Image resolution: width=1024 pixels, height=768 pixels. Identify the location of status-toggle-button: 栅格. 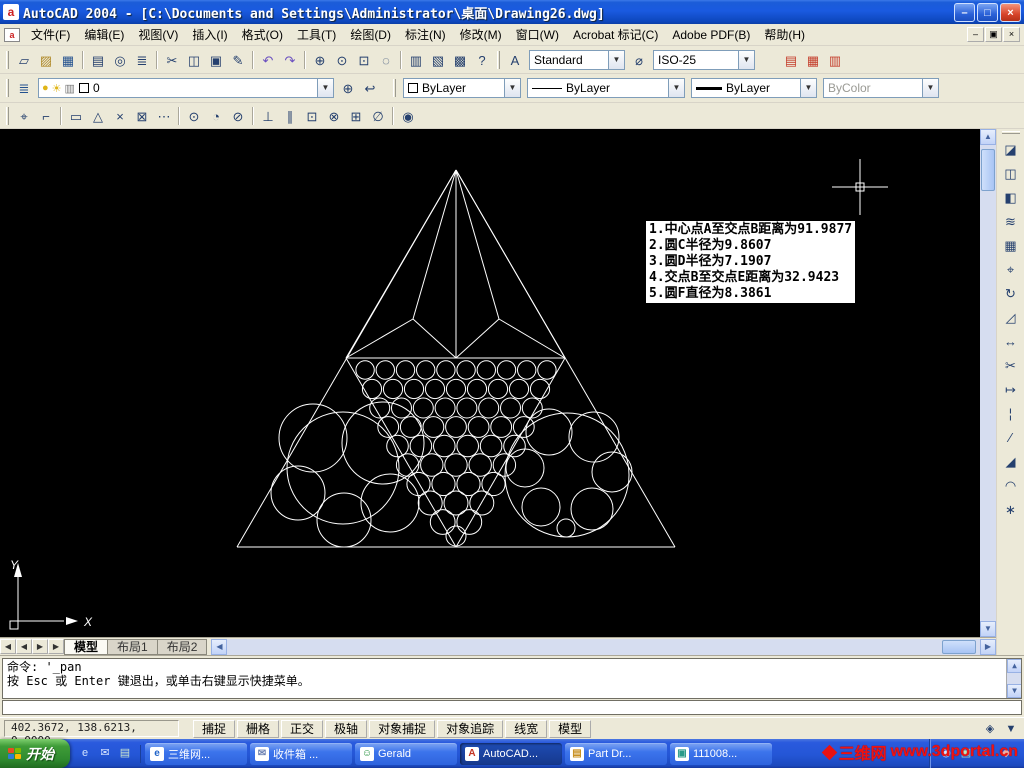
(258, 728).